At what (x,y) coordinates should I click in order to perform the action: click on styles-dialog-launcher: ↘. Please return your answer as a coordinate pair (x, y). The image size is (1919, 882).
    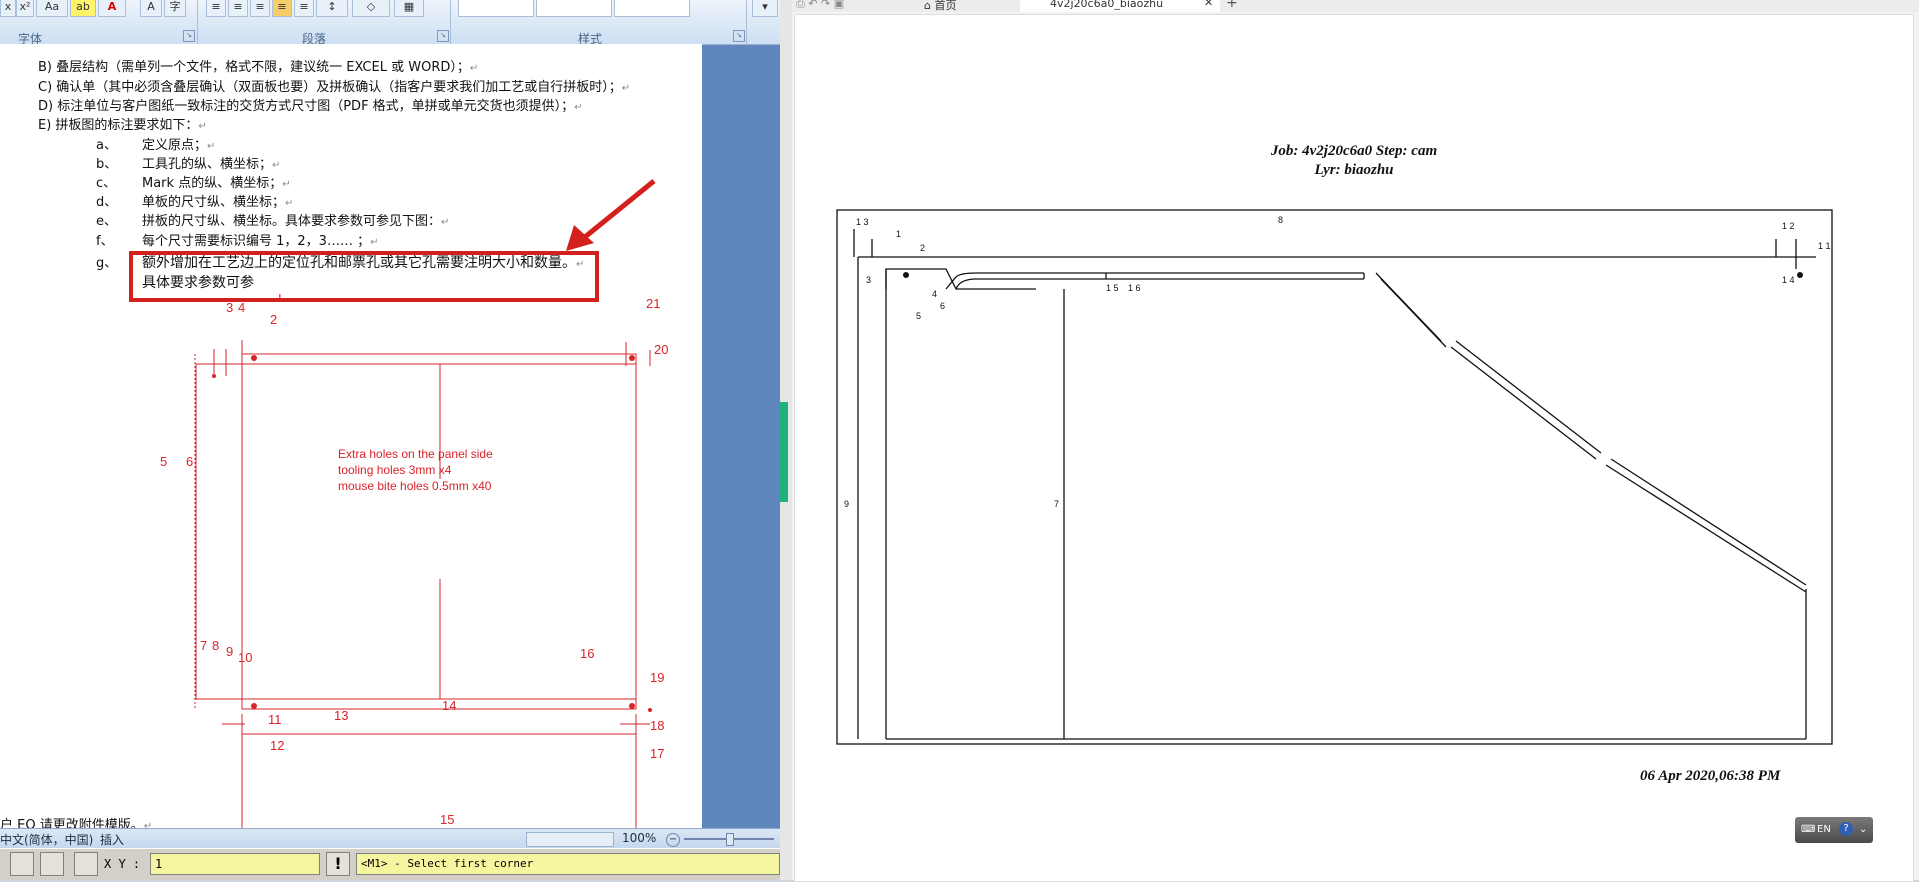
    Looking at the image, I should click on (739, 36).